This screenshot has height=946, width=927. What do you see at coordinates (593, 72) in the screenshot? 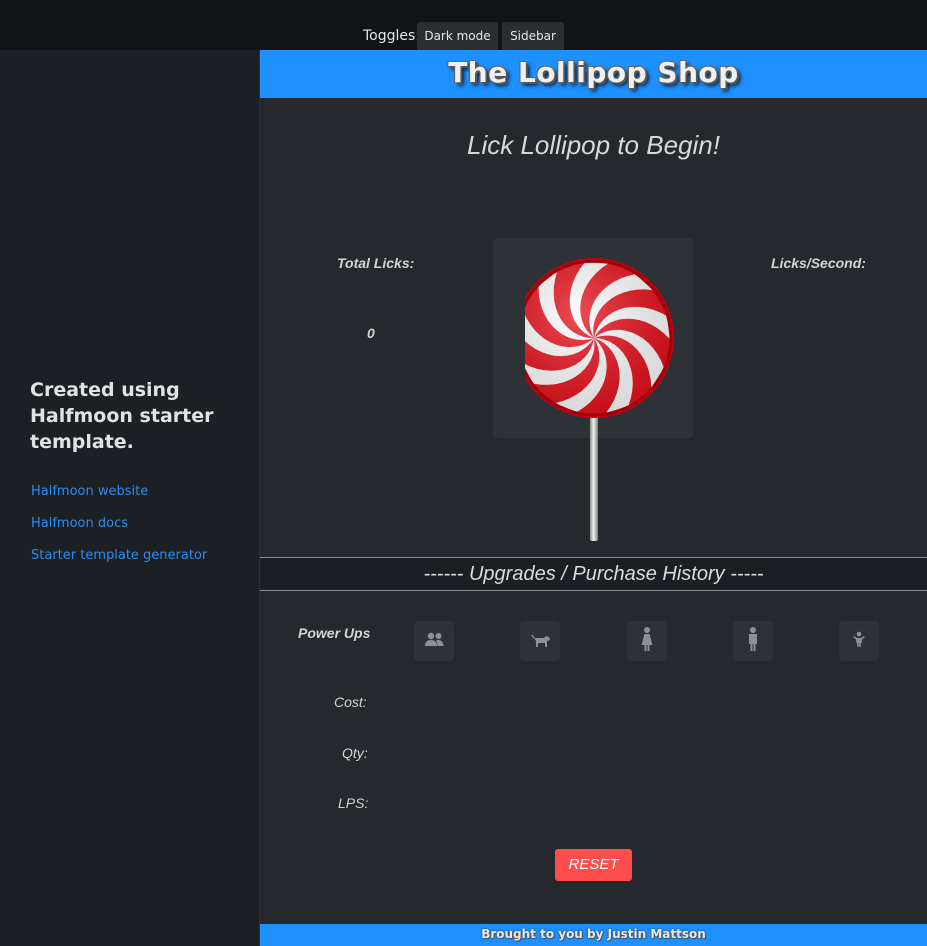
I see `shop-title: The Lollipop Shop` at bounding box center [593, 72].